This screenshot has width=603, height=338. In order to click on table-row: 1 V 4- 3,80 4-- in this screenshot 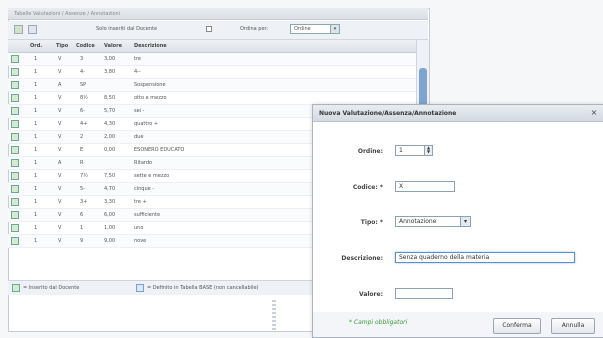, I will do `click(212, 72)`.